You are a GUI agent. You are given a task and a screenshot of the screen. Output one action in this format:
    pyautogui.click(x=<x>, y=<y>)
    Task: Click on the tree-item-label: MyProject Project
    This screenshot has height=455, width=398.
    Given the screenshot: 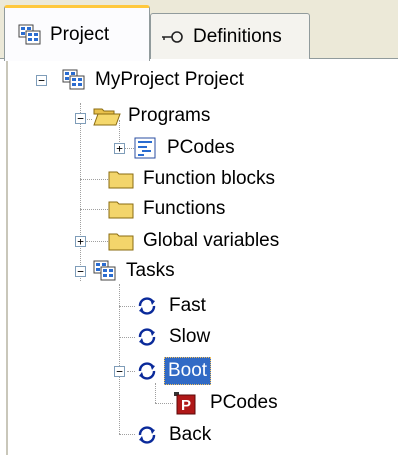 What is the action you would take?
    pyautogui.click(x=169, y=79)
    